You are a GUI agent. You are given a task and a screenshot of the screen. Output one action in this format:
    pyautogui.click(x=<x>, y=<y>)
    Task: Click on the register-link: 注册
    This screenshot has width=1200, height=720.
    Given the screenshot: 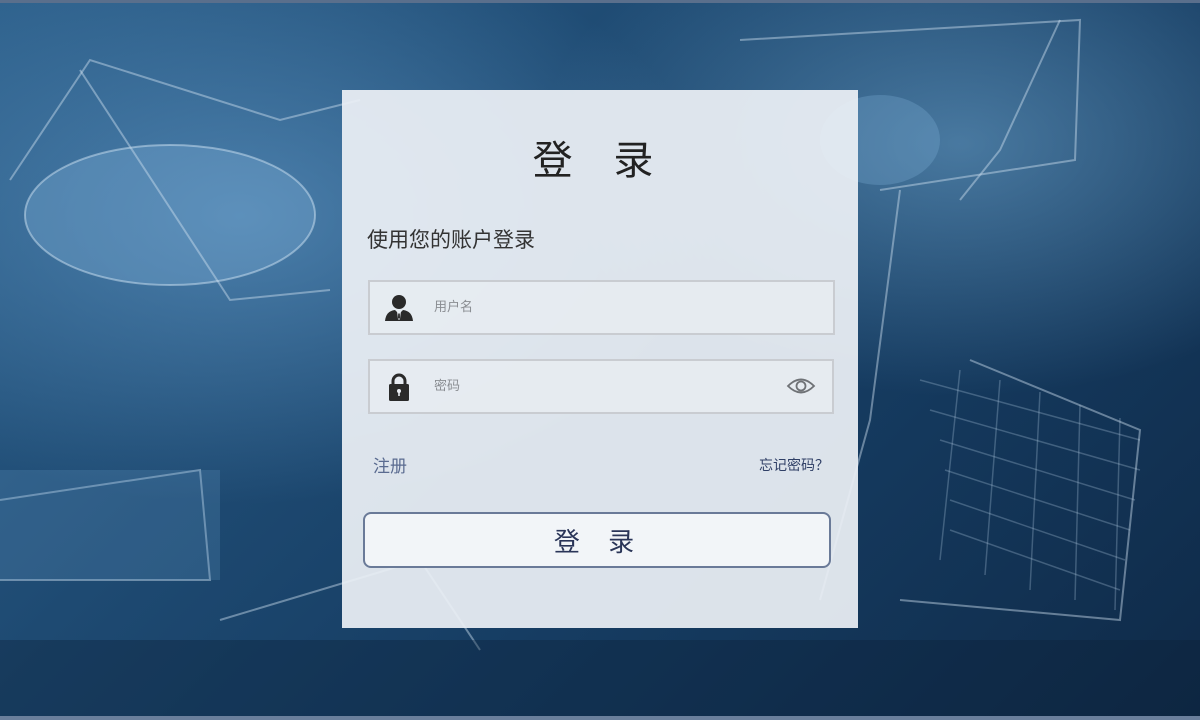 What is the action you would take?
    pyautogui.click(x=390, y=464)
    